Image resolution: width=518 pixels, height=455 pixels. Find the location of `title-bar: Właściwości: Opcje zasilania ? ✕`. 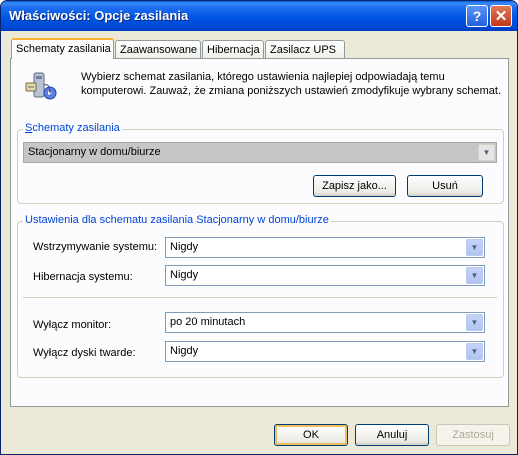

title-bar: Właściwości: Opcje zasilania ? ✕ is located at coordinates (259, 16).